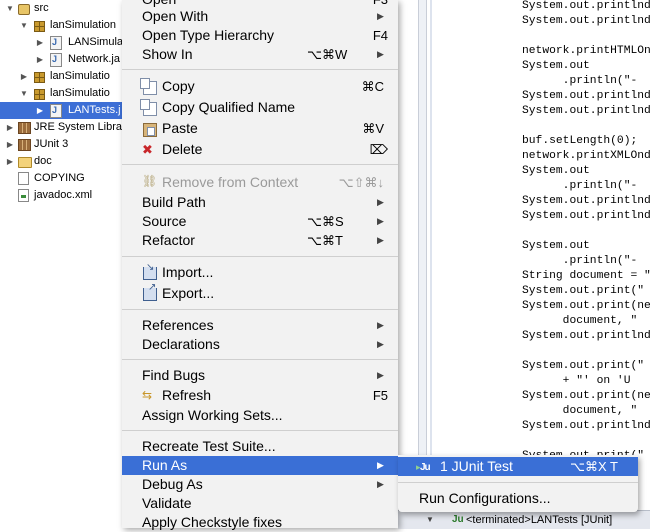 Image resolution: width=650 pixels, height=532 pixels. I want to click on tree-item-label: LANSimula, so click(95, 42).